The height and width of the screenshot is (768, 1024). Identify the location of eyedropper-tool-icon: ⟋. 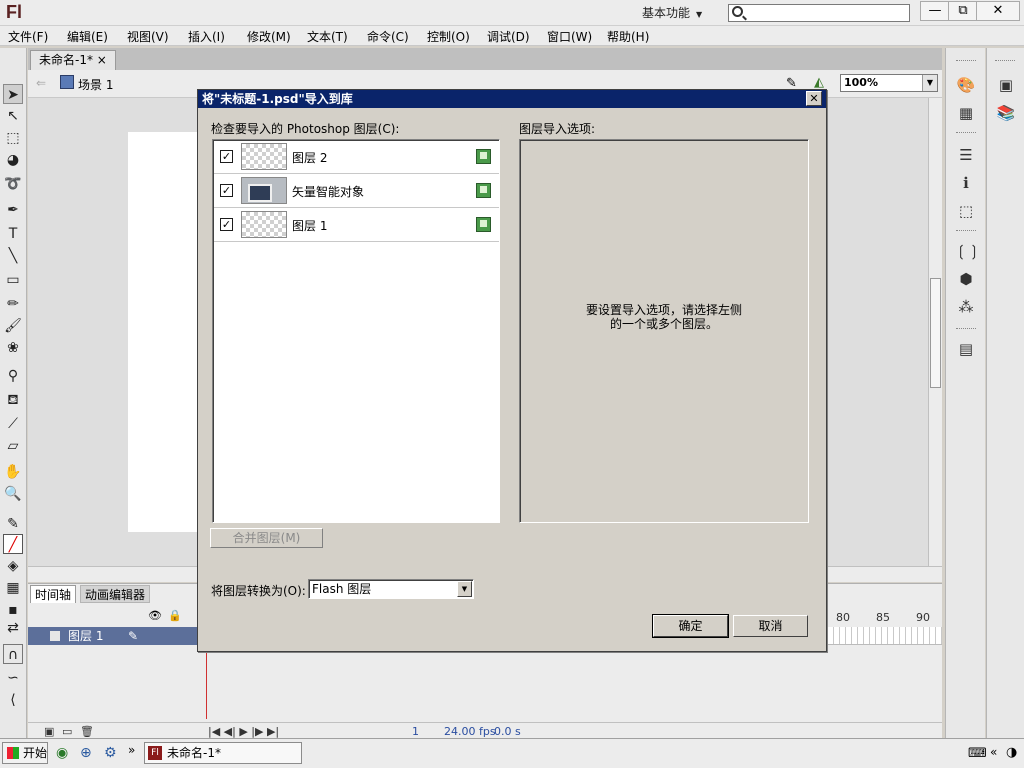
(13, 424).